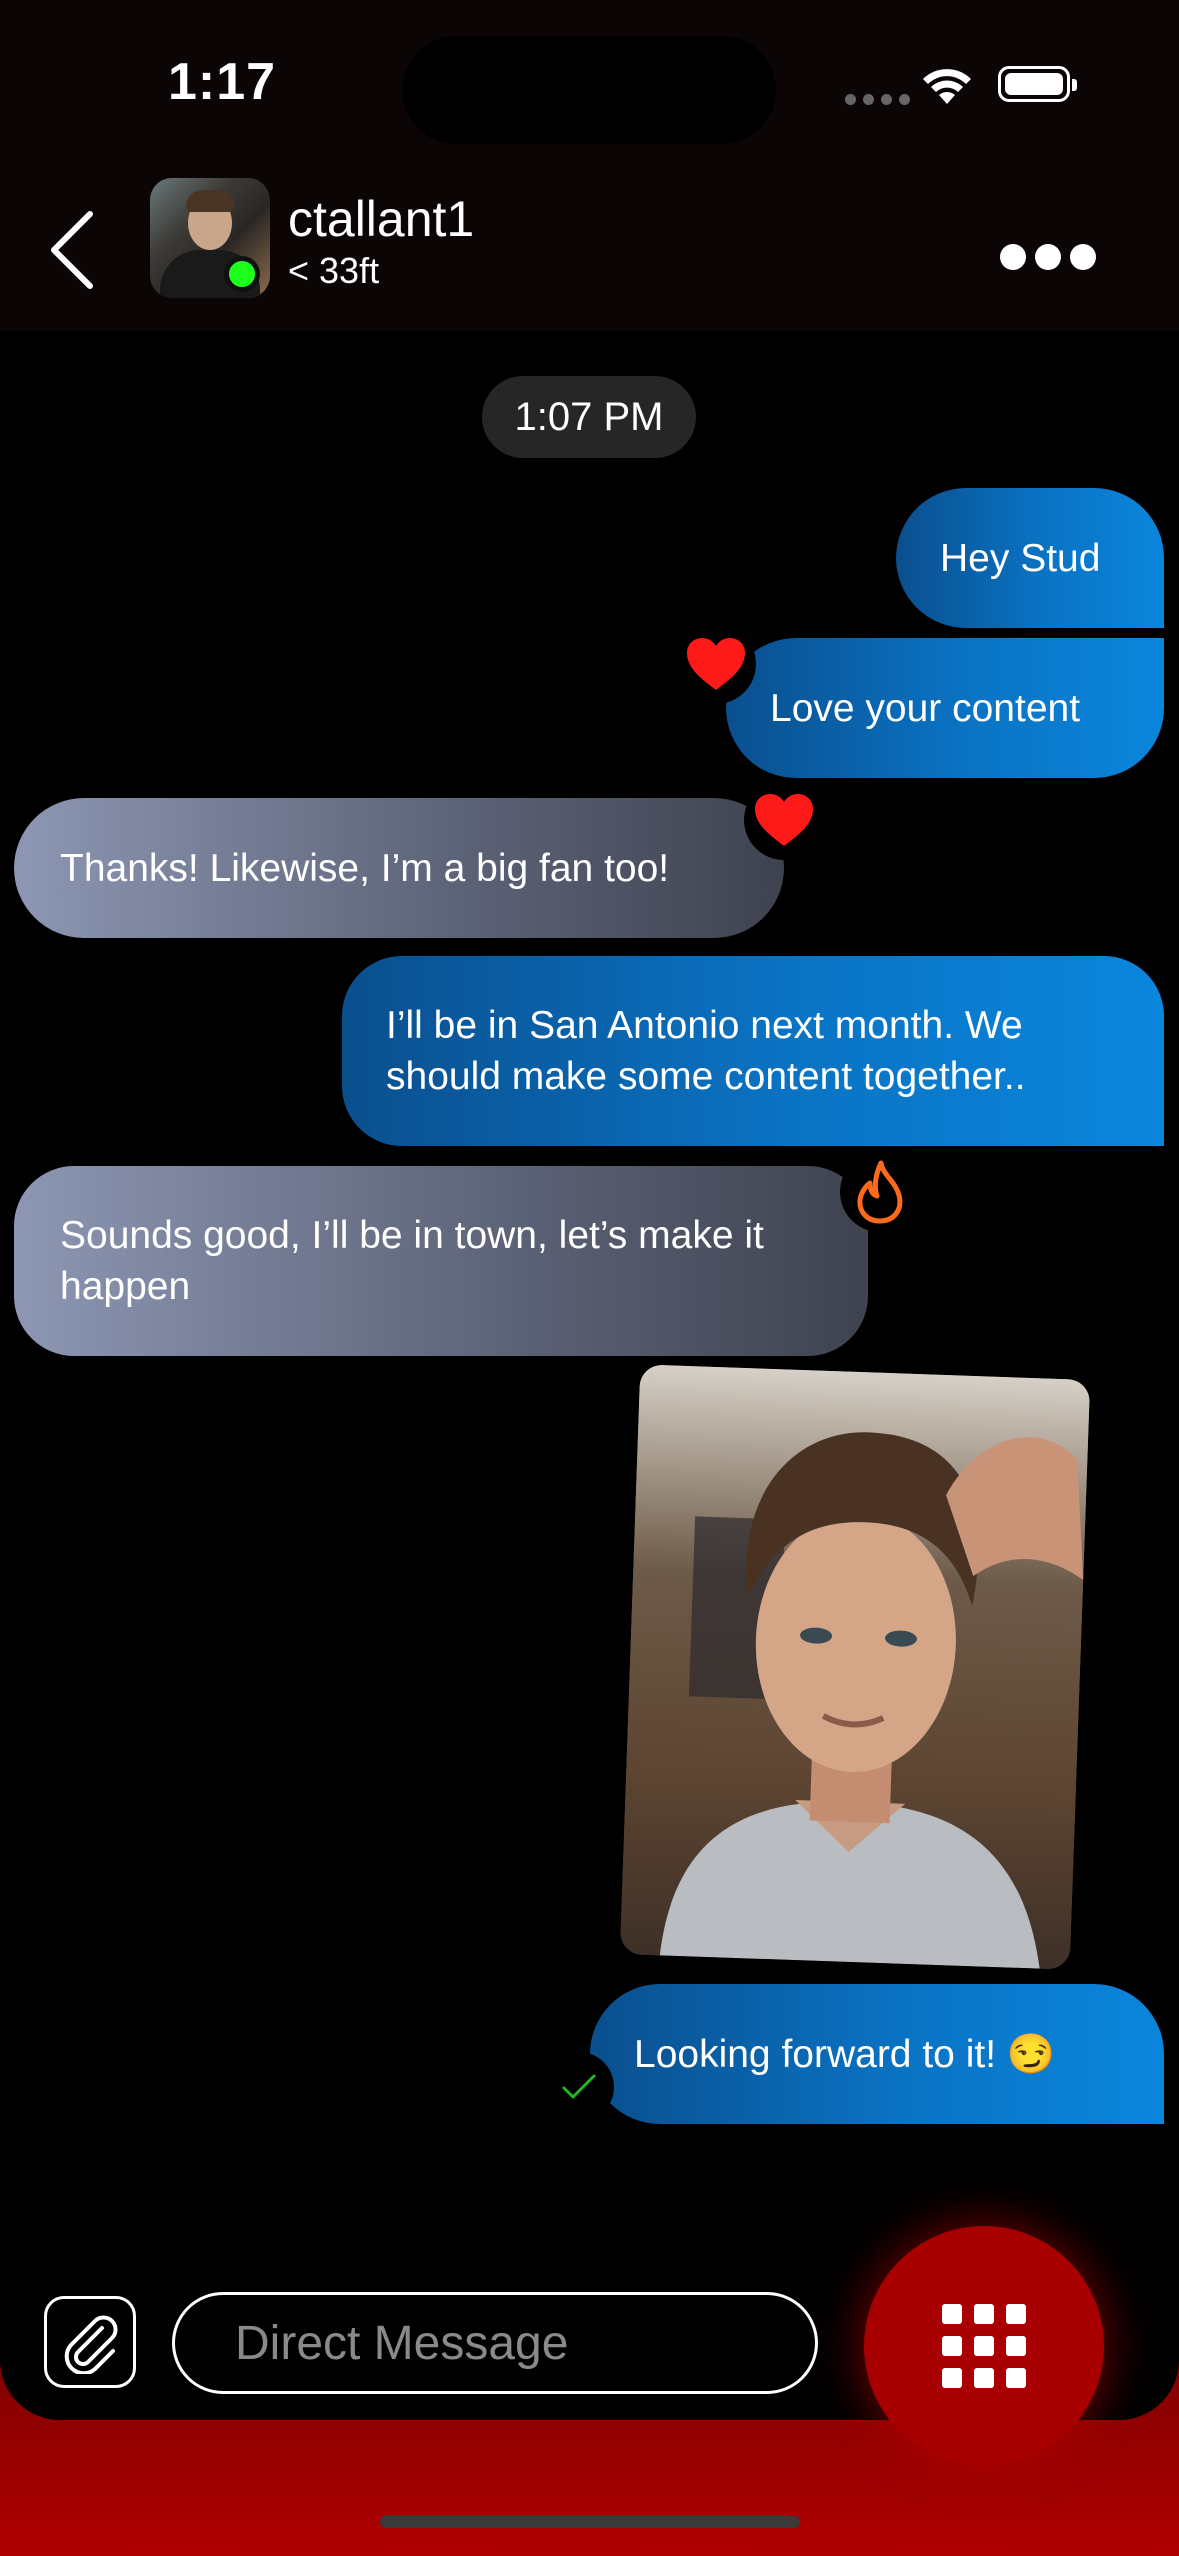  What do you see at coordinates (925, 708) in the screenshot?
I see `message-text: Love your content` at bounding box center [925, 708].